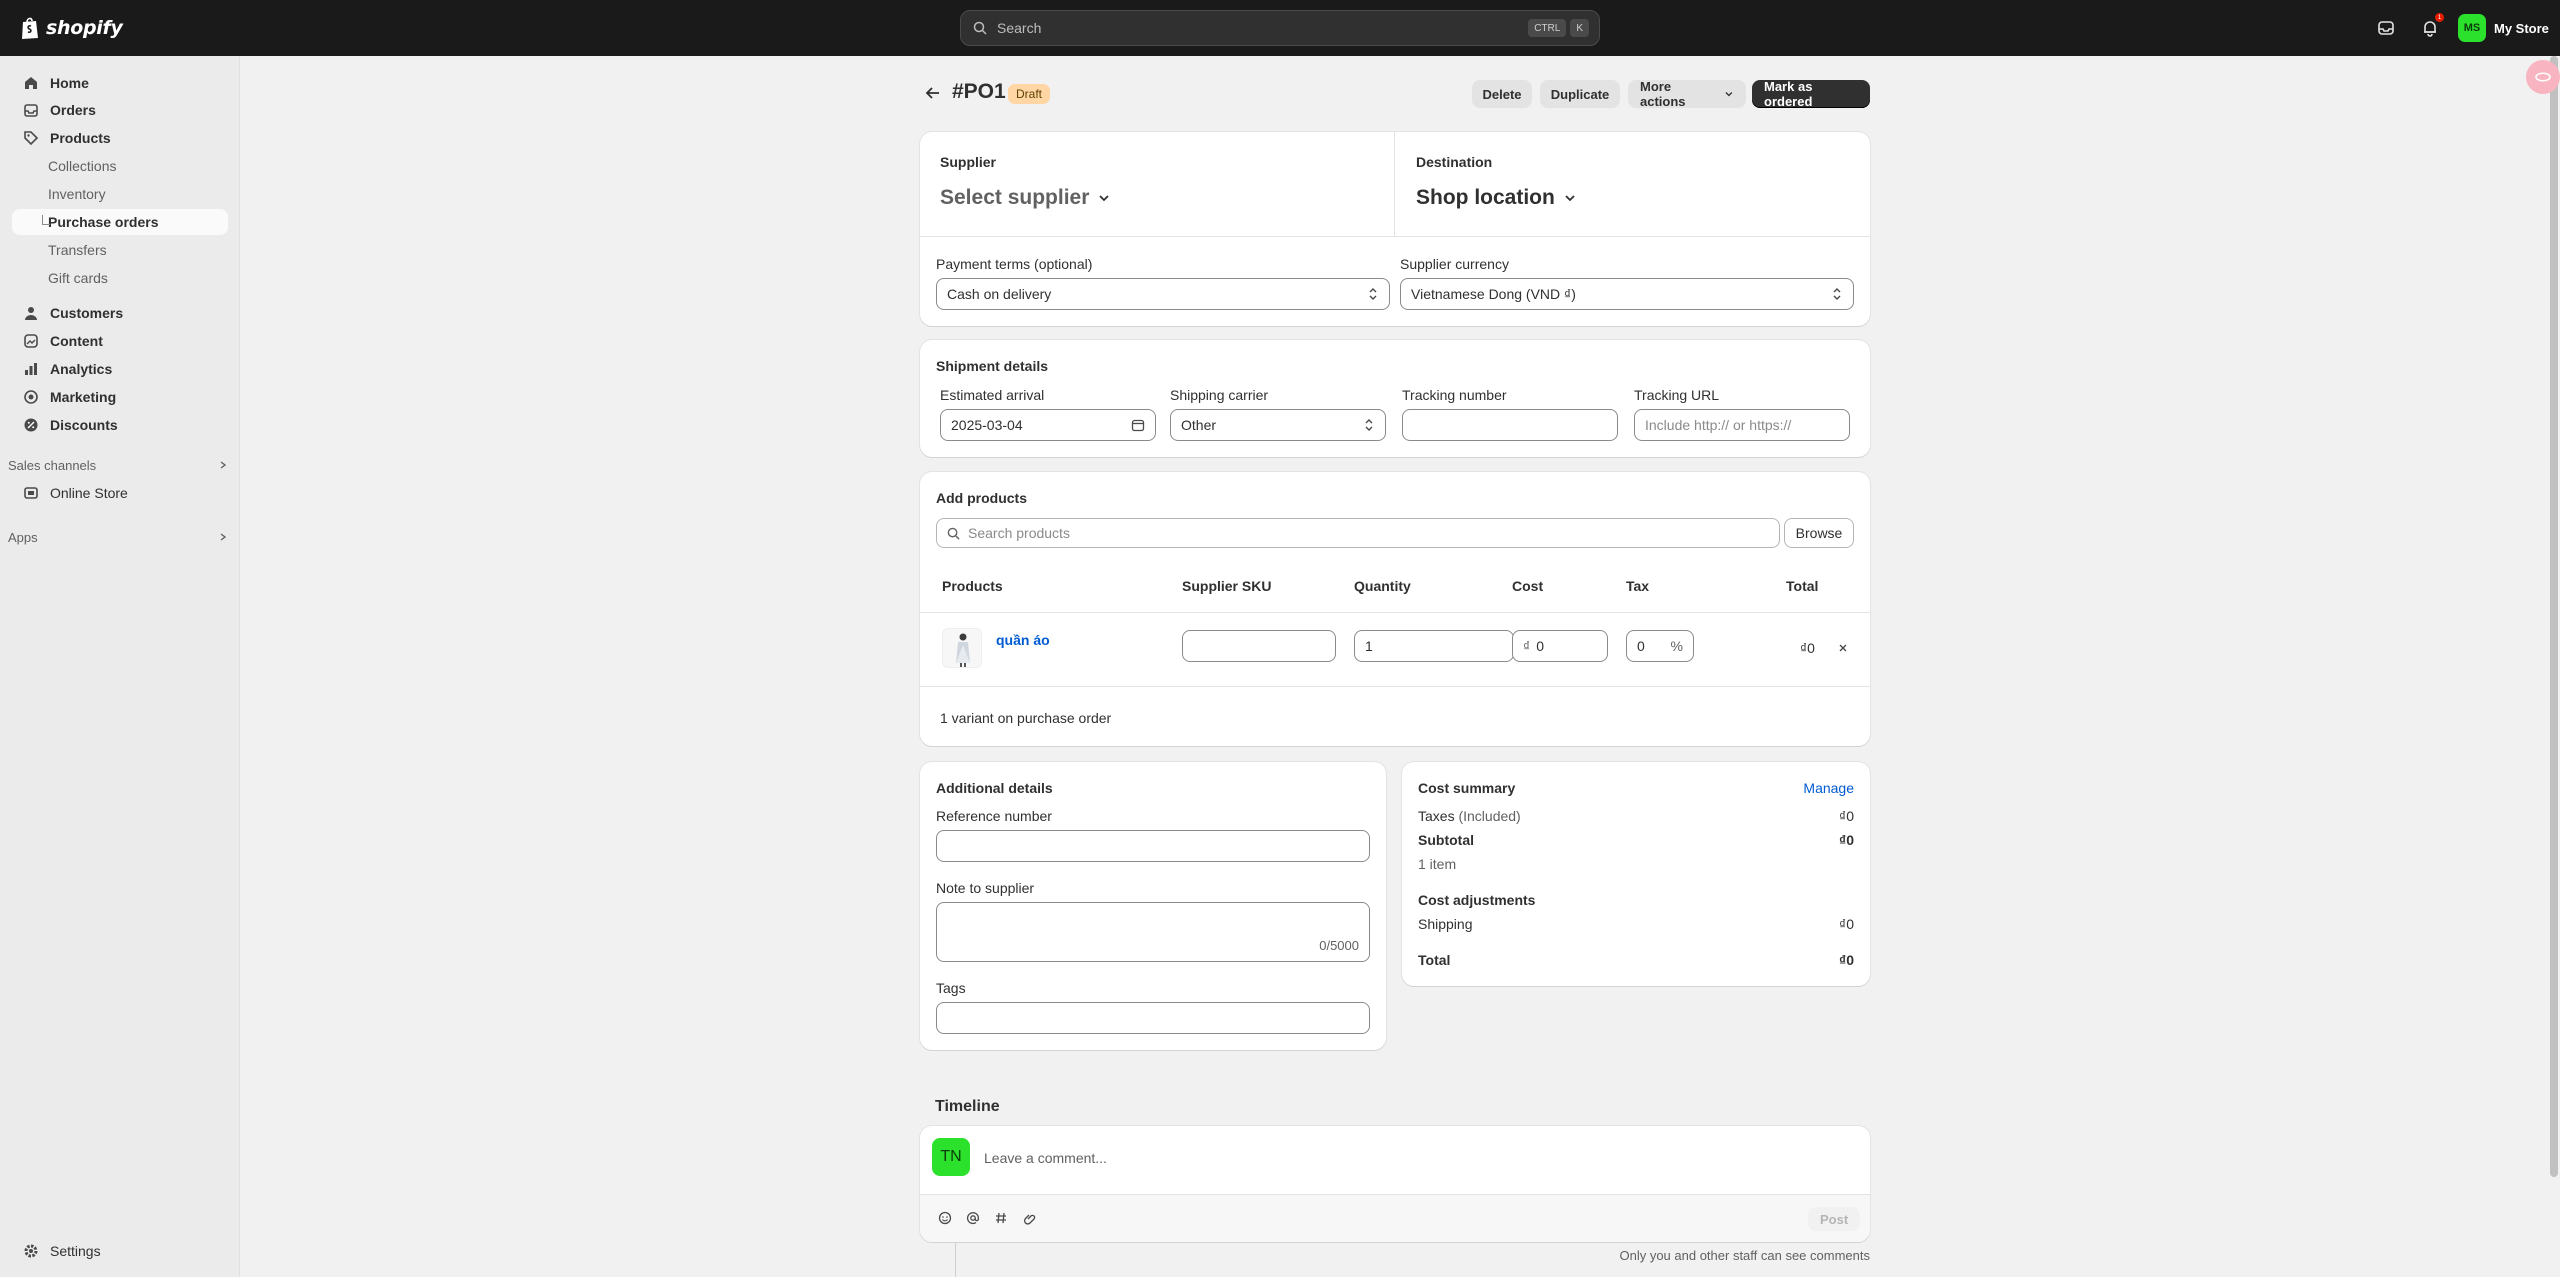  What do you see at coordinates (1636, 842) in the screenshot?
I see `subtotal-row: Subtotal ₫0` at bounding box center [1636, 842].